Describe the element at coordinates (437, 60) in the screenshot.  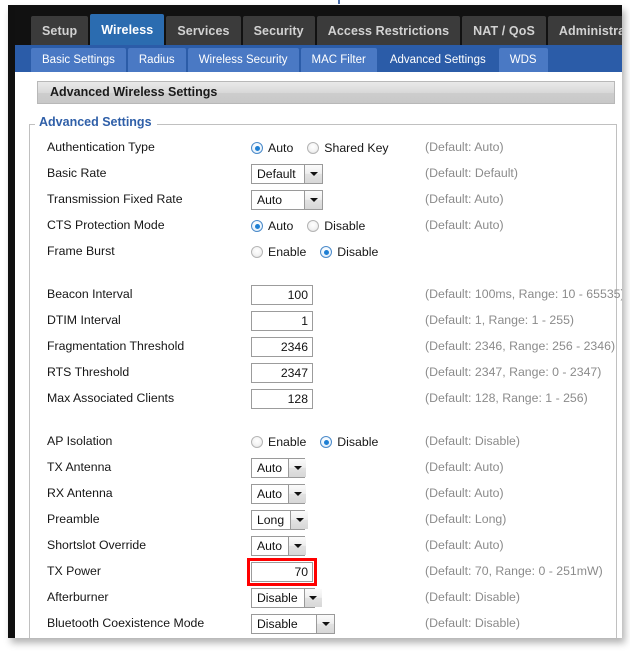
I see `sub-tab-advanced-settings: Advanced Settings` at that location.